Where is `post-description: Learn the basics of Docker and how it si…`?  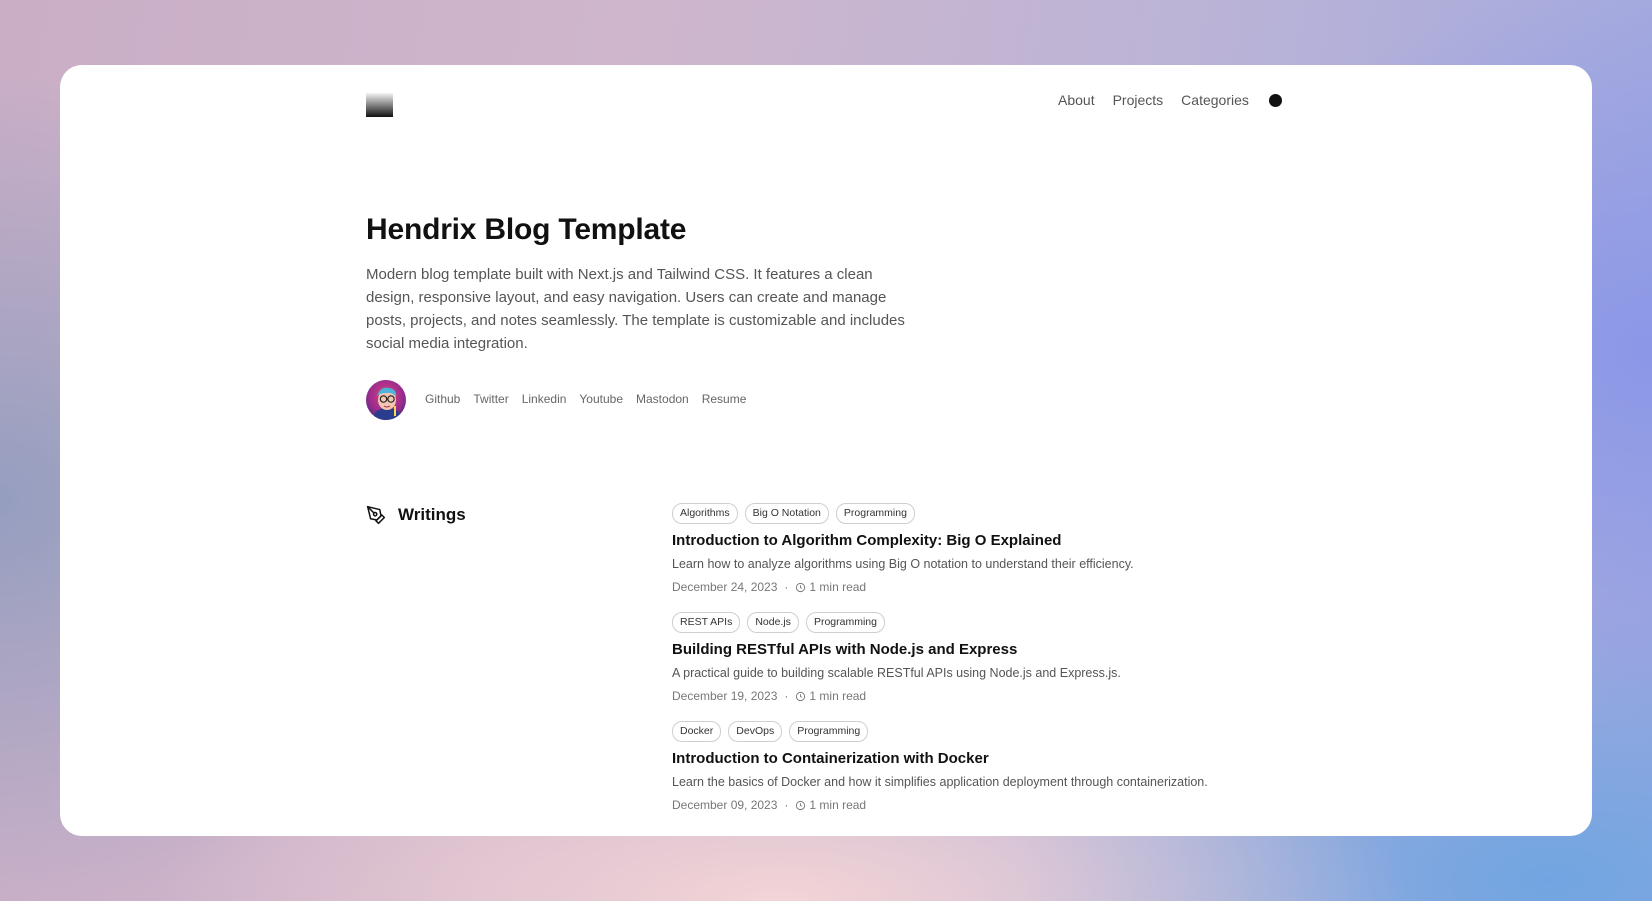 post-description: Learn the basics of Docker and how it si… is located at coordinates (940, 782).